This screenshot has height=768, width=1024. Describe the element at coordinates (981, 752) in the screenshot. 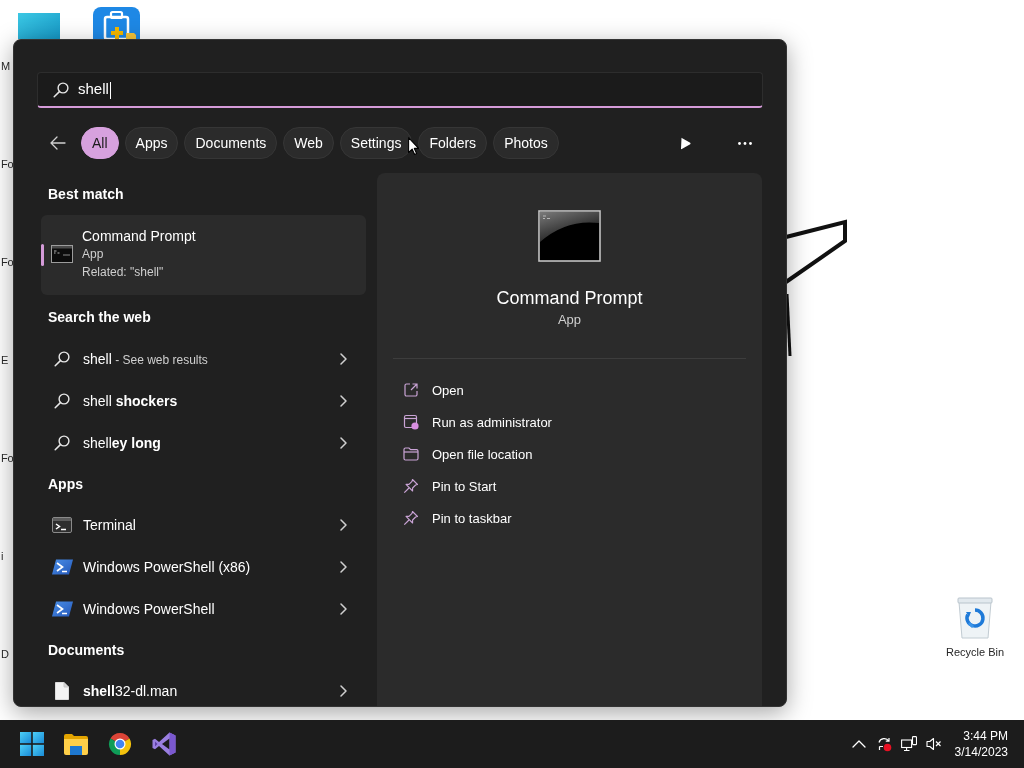

I see `clock-date: 3/14/2023` at that location.